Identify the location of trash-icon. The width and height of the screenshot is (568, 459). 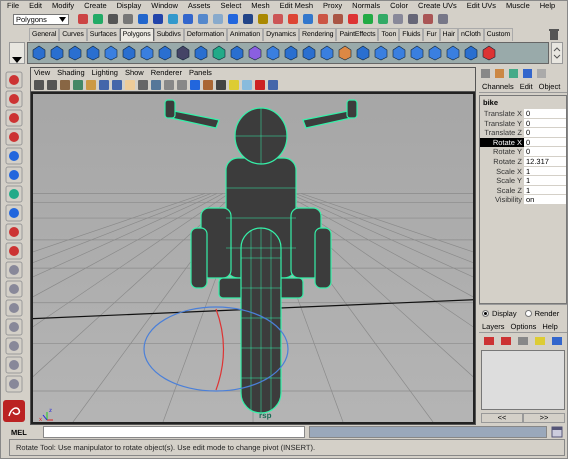
(554, 34).